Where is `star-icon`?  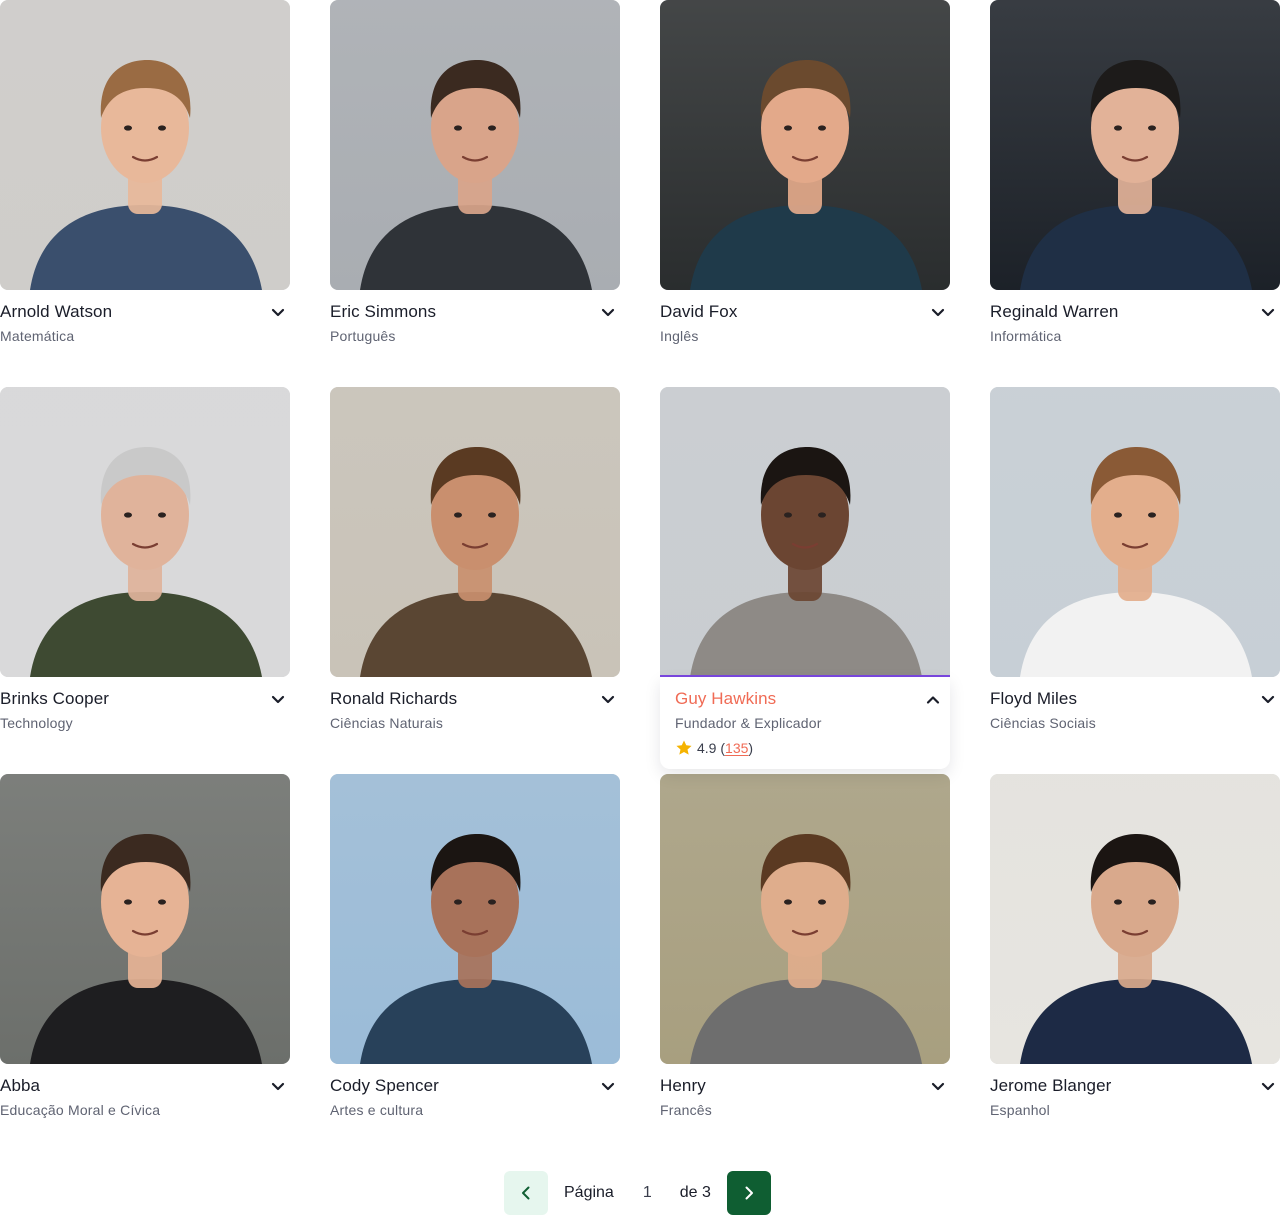
star-icon is located at coordinates (684, 747).